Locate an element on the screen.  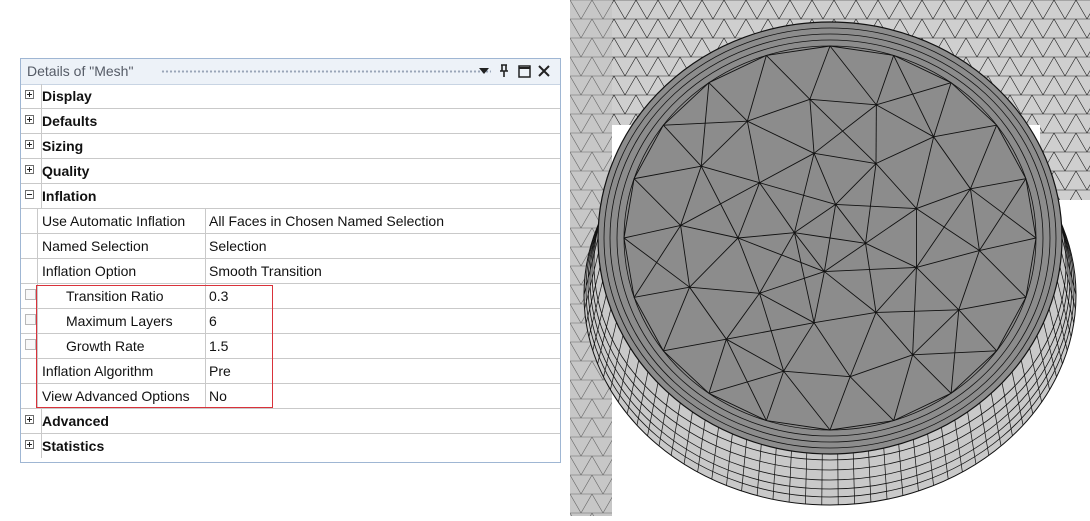
property-name: Use Automatic Inflation is located at coordinates (121, 221).